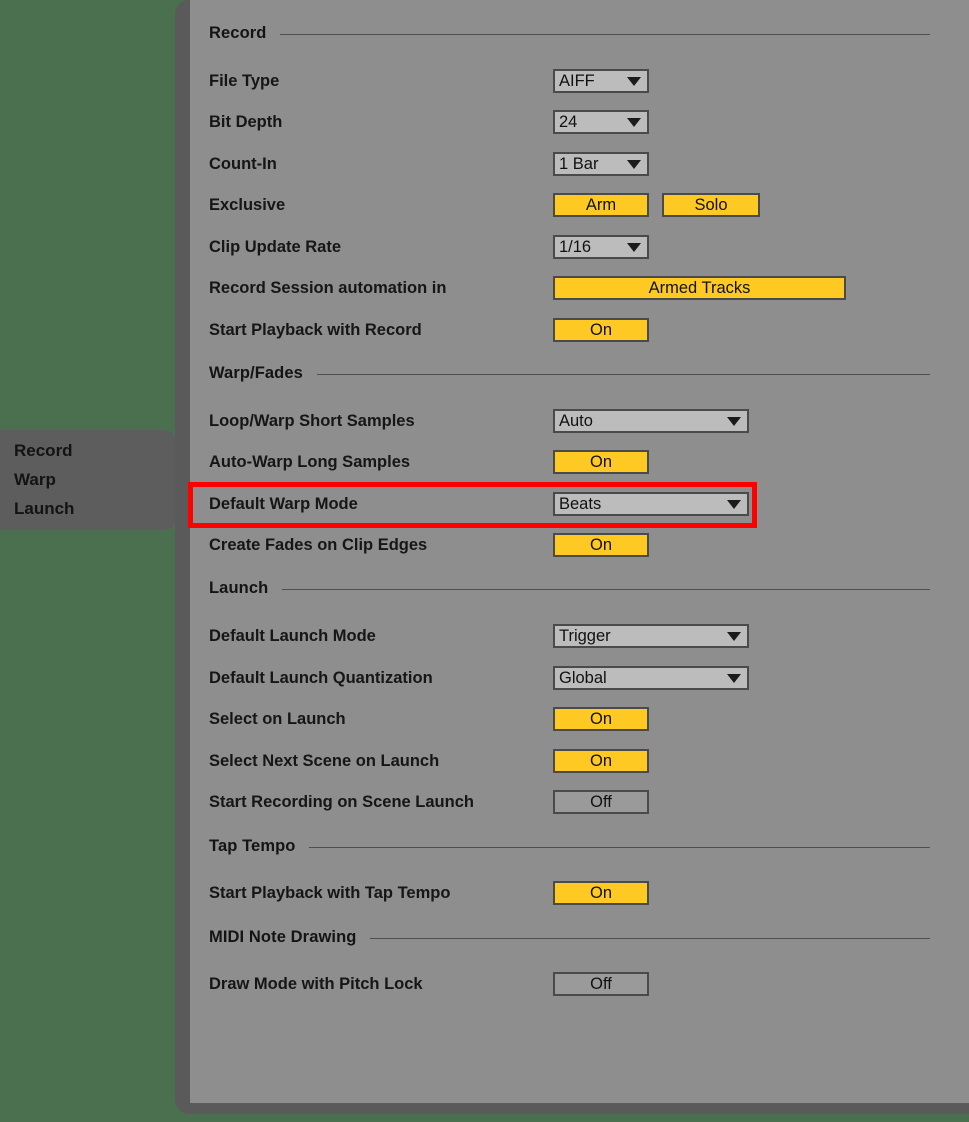 The height and width of the screenshot is (1122, 969). Describe the element at coordinates (601, 330) in the screenshot. I see `toggle-start-playback-with-record: On` at that location.